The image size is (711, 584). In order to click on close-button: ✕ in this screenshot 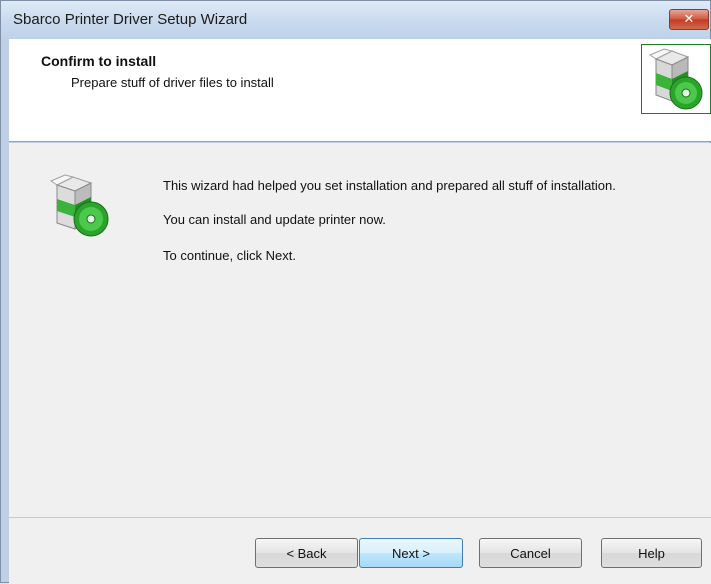, I will do `click(689, 19)`.